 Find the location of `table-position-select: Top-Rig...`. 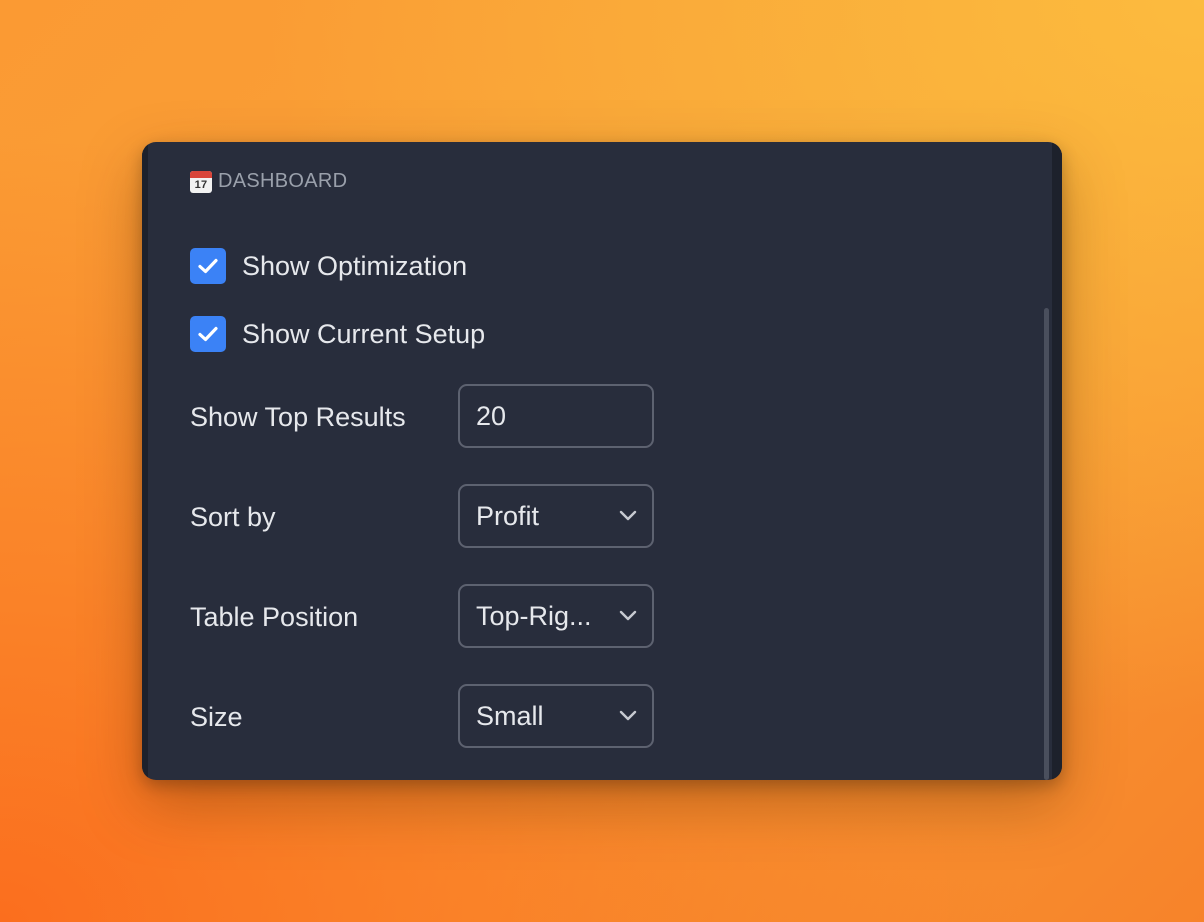

table-position-select: Top-Rig... is located at coordinates (556, 616).